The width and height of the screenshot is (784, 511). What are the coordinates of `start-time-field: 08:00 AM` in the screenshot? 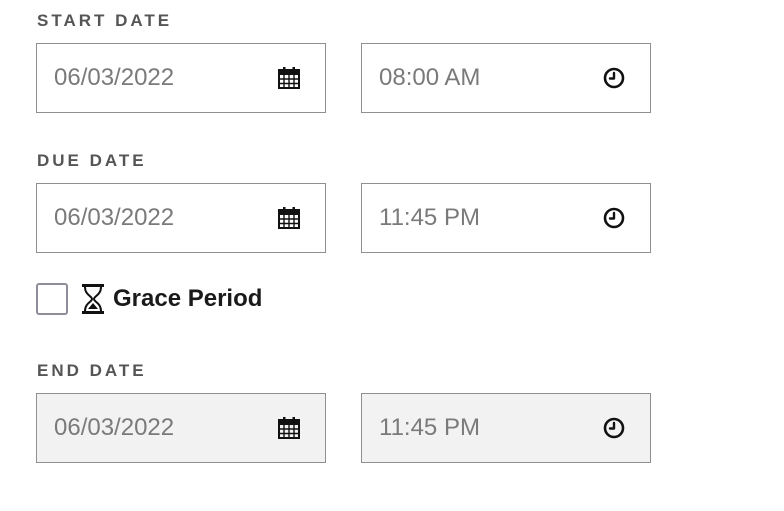 It's located at (506, 78).